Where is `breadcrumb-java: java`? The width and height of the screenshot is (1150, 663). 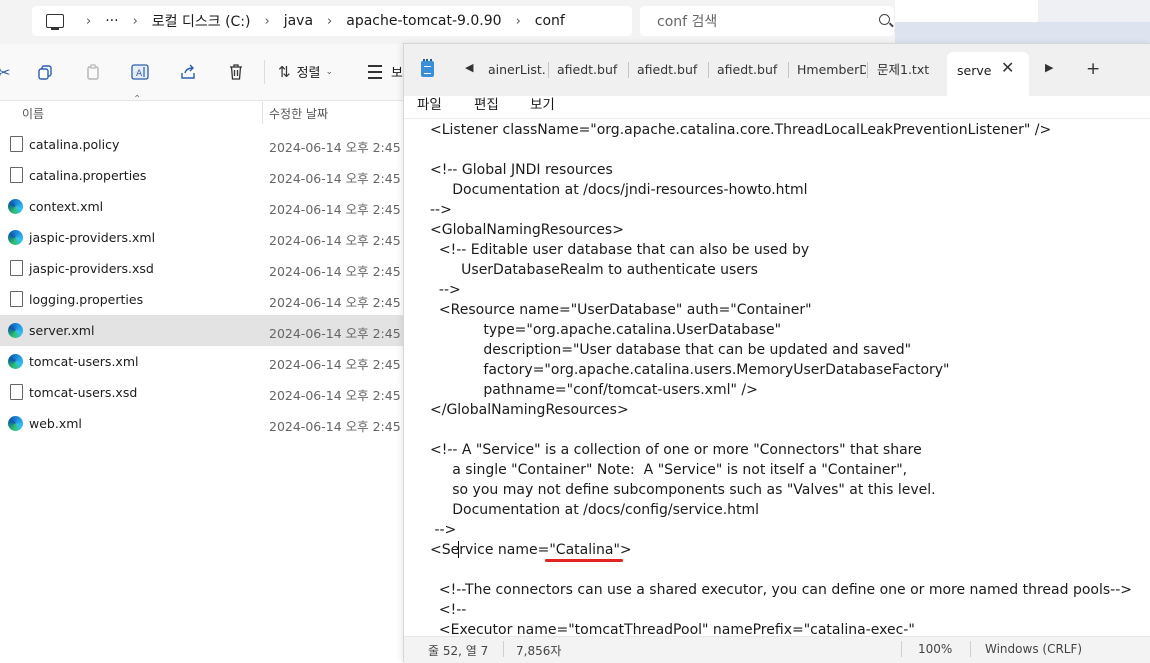 breadcrumb-java: java is located at coordinates (298, 21).